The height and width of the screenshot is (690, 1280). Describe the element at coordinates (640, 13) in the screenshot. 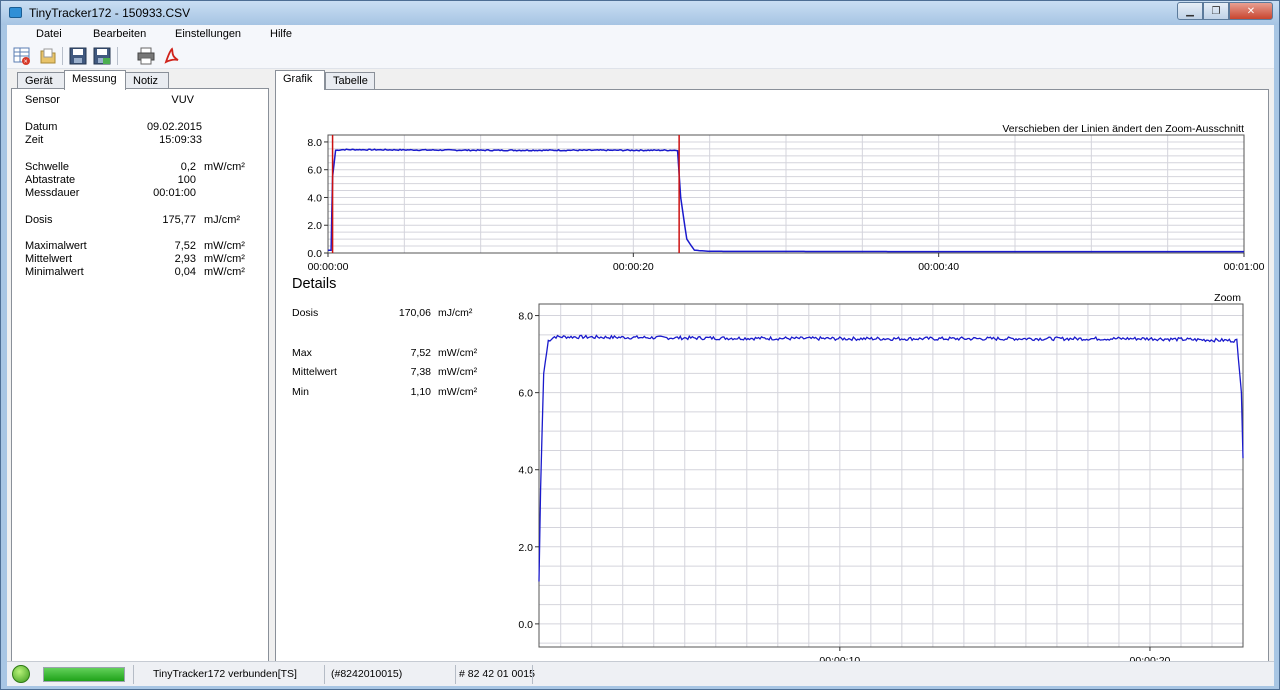

I see `title-bar: TinyTracker172 - 150933.CSV ▁ ❐ ✕` at that location.